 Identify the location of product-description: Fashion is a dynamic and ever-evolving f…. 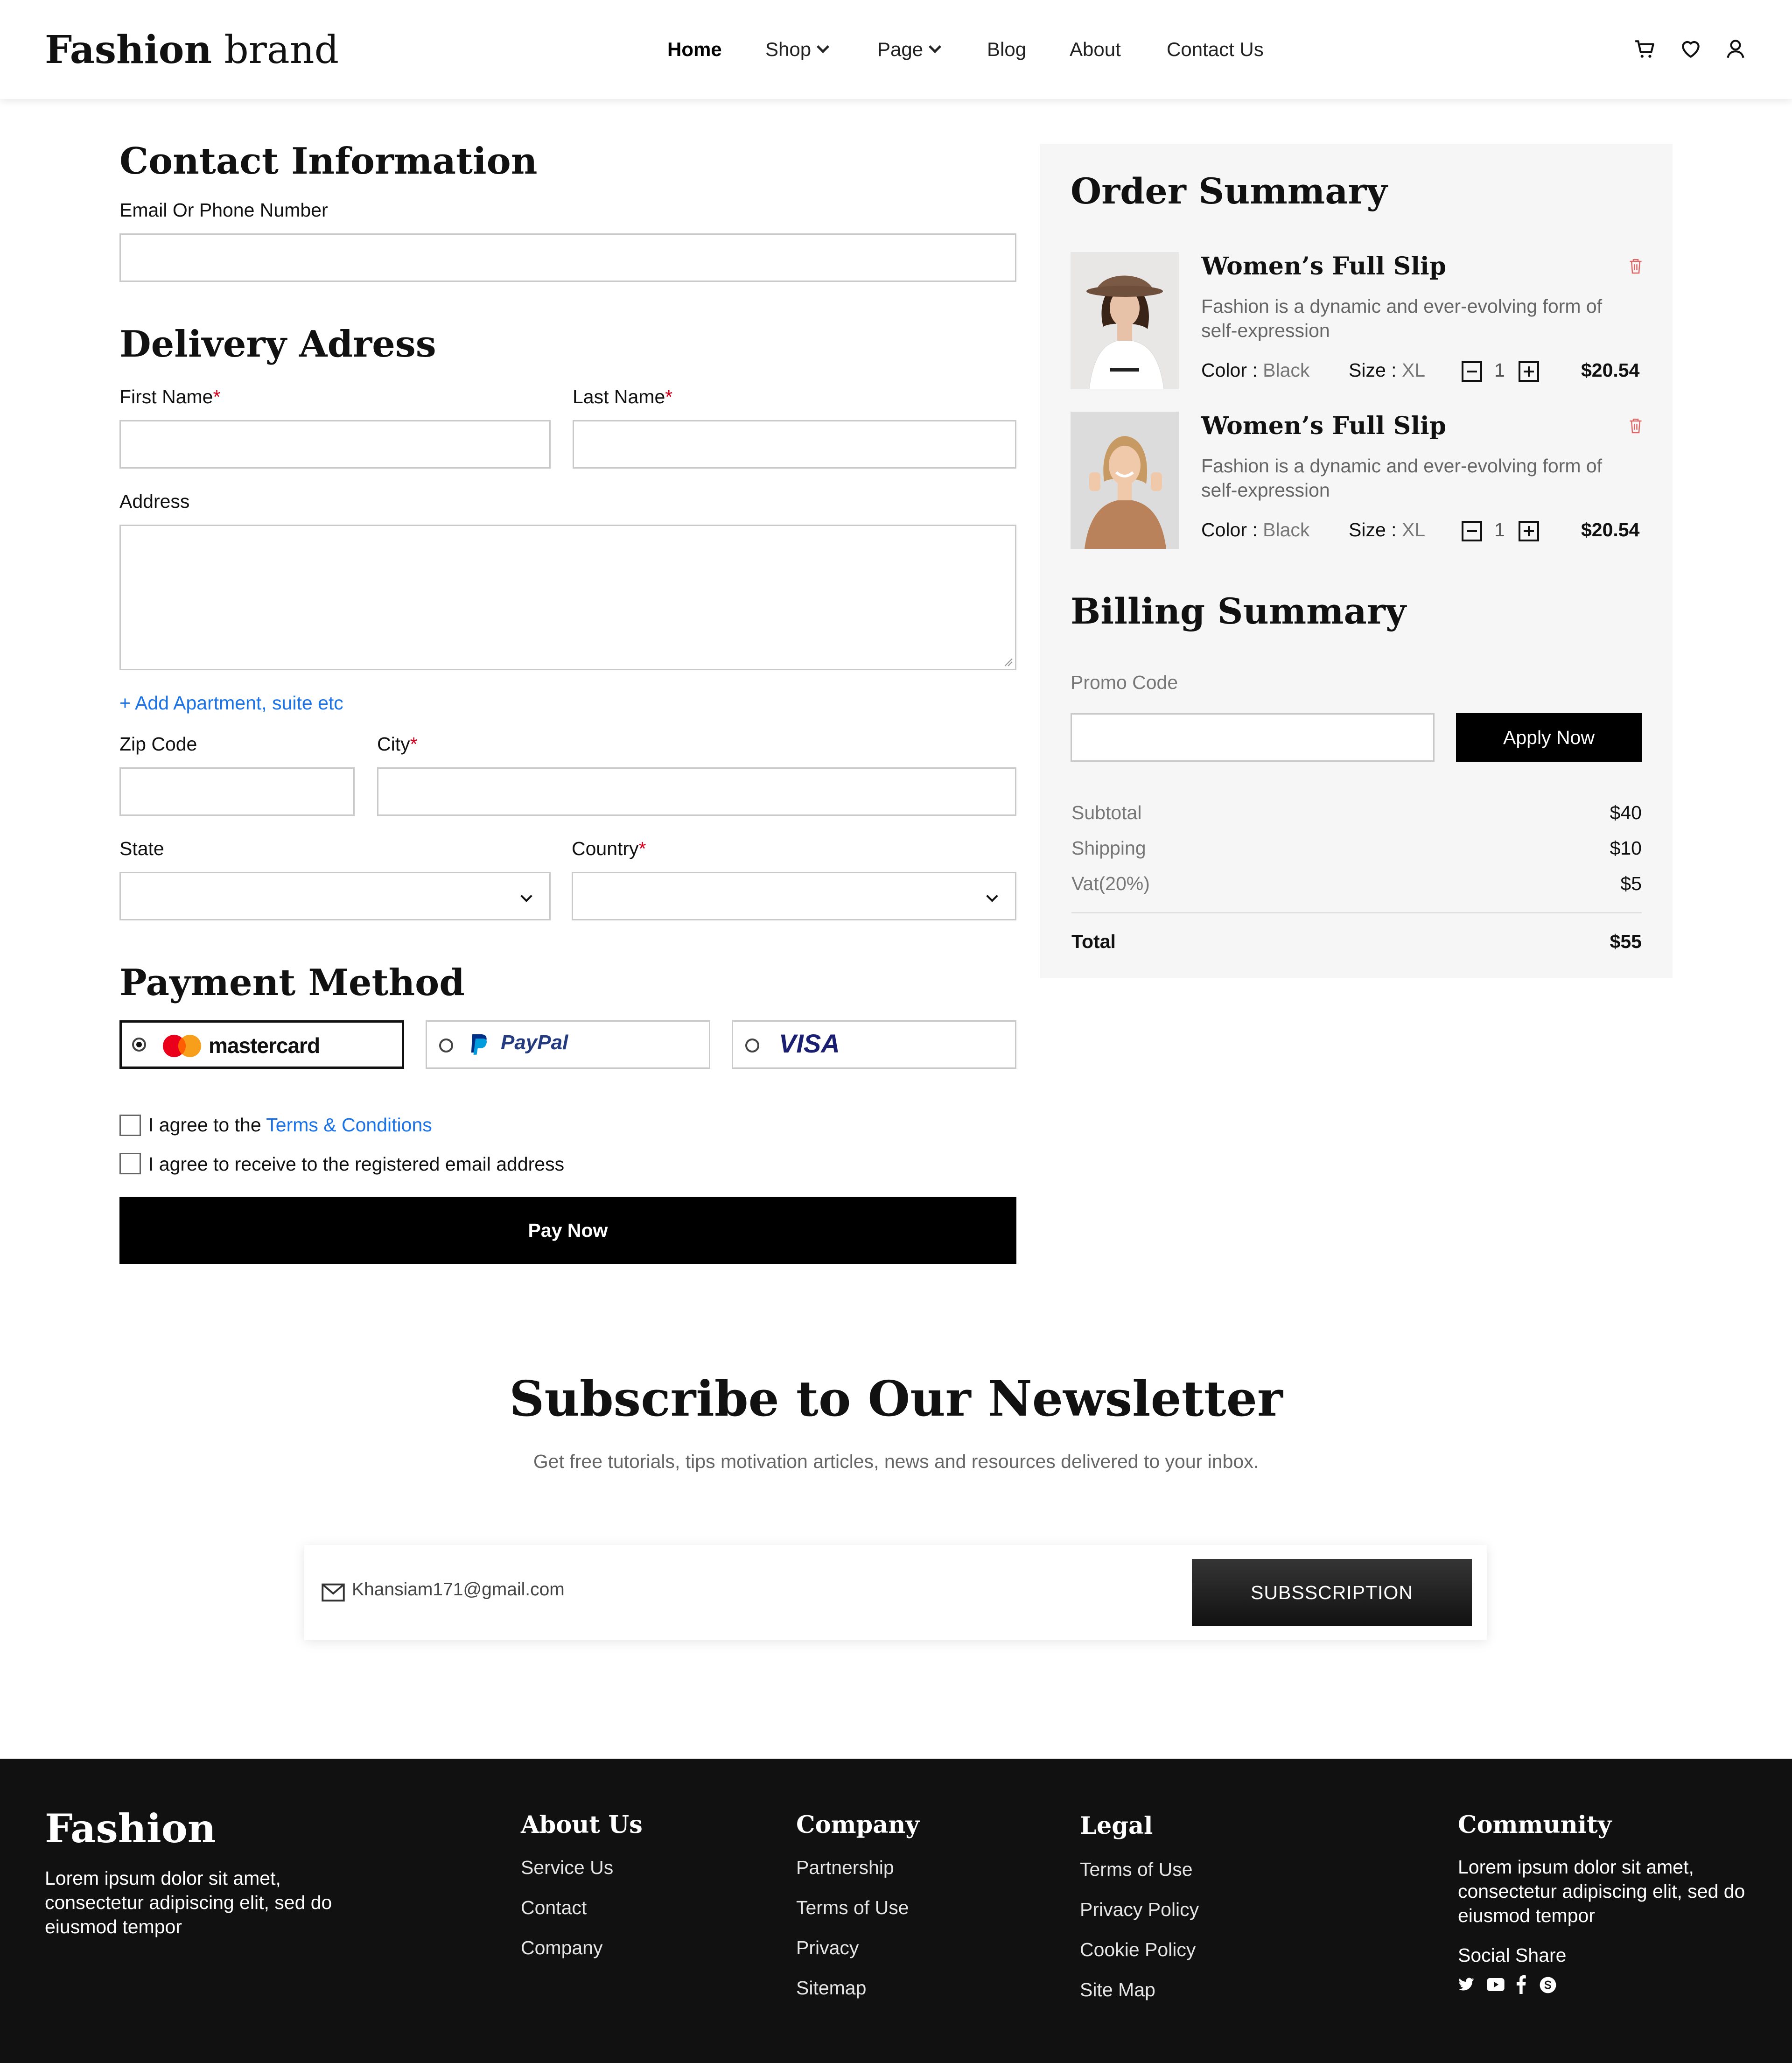
(1402, 318).